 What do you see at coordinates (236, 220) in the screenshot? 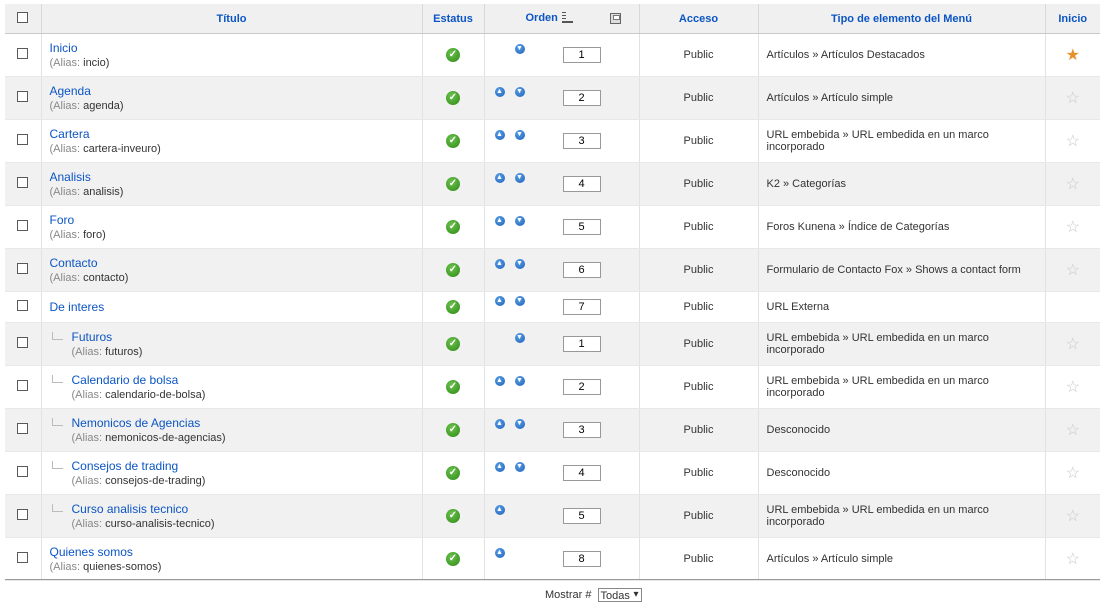
I see `menu-item-title-link: Foro` at bounding box center [236, 220].